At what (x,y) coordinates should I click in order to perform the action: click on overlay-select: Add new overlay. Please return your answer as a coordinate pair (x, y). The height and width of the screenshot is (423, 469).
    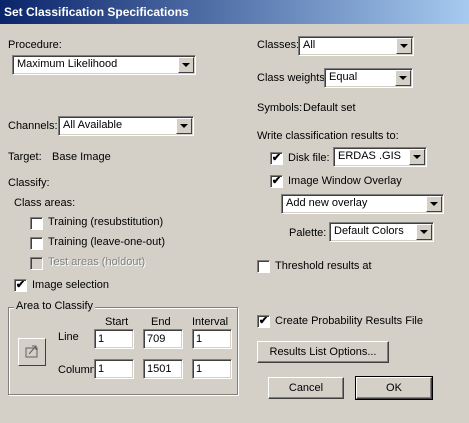
    Looking at the image, I should click on (362, 204).